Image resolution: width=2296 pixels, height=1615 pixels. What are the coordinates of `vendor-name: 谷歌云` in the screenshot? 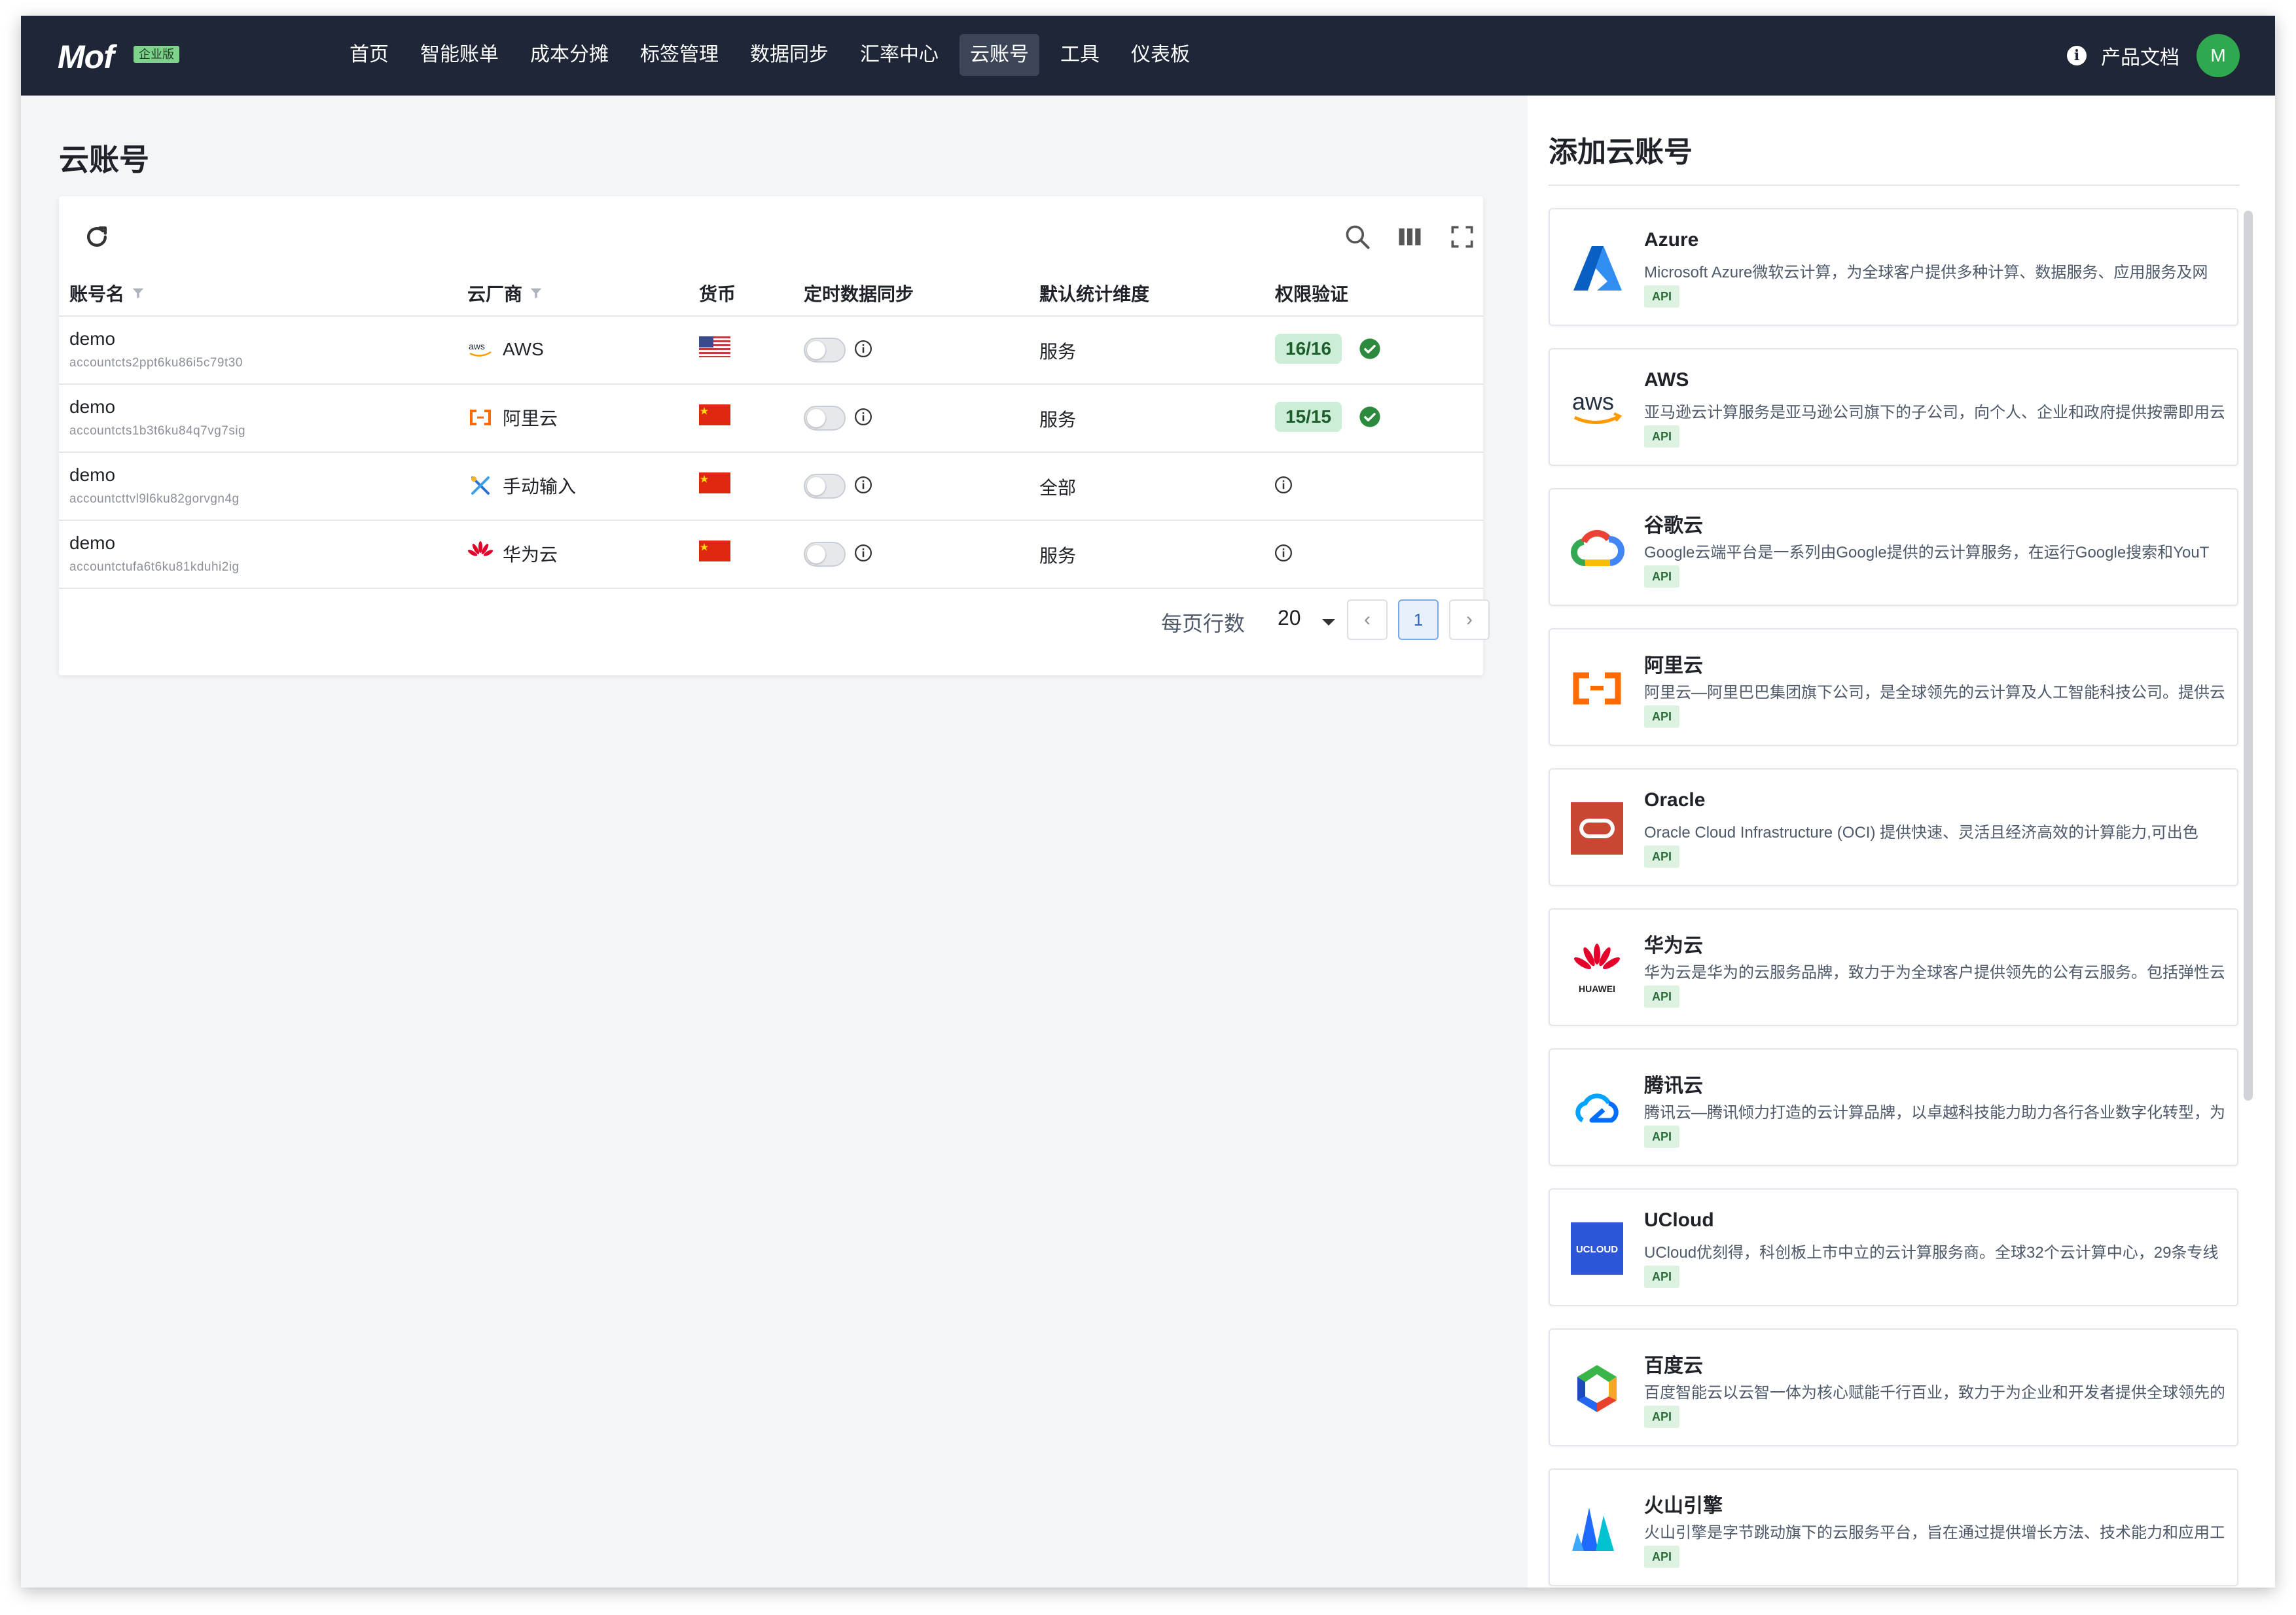 It's located at (1673, 526).